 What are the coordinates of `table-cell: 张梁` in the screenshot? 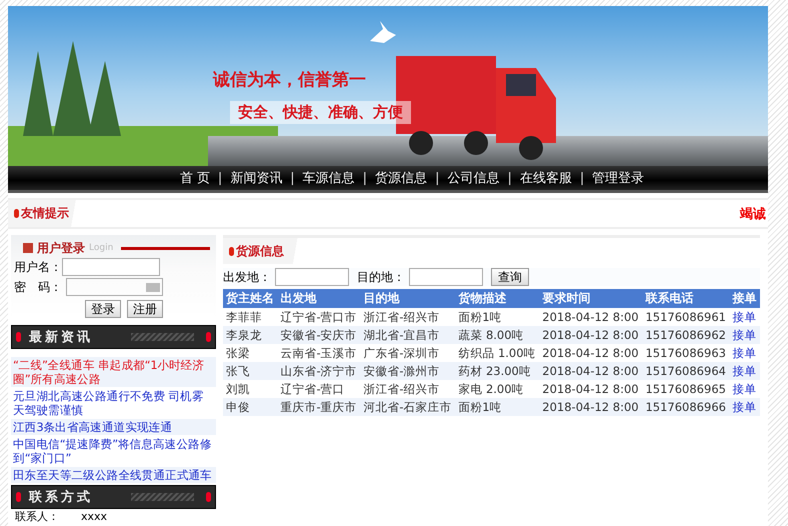 It's located at (250, 353).